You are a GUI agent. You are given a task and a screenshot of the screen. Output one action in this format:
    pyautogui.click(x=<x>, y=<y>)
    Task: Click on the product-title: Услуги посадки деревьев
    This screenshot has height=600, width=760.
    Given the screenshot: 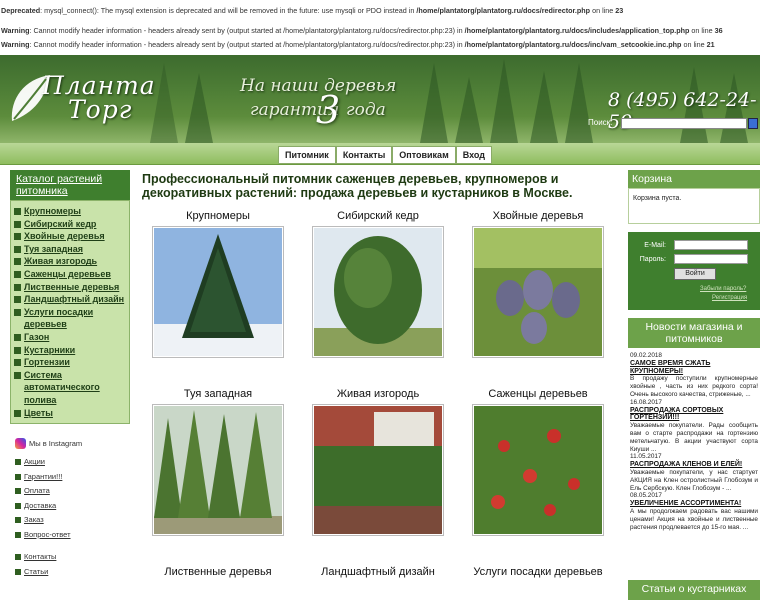 What is the action you would take?
    pyautogui.click(x=538, y=574)
    